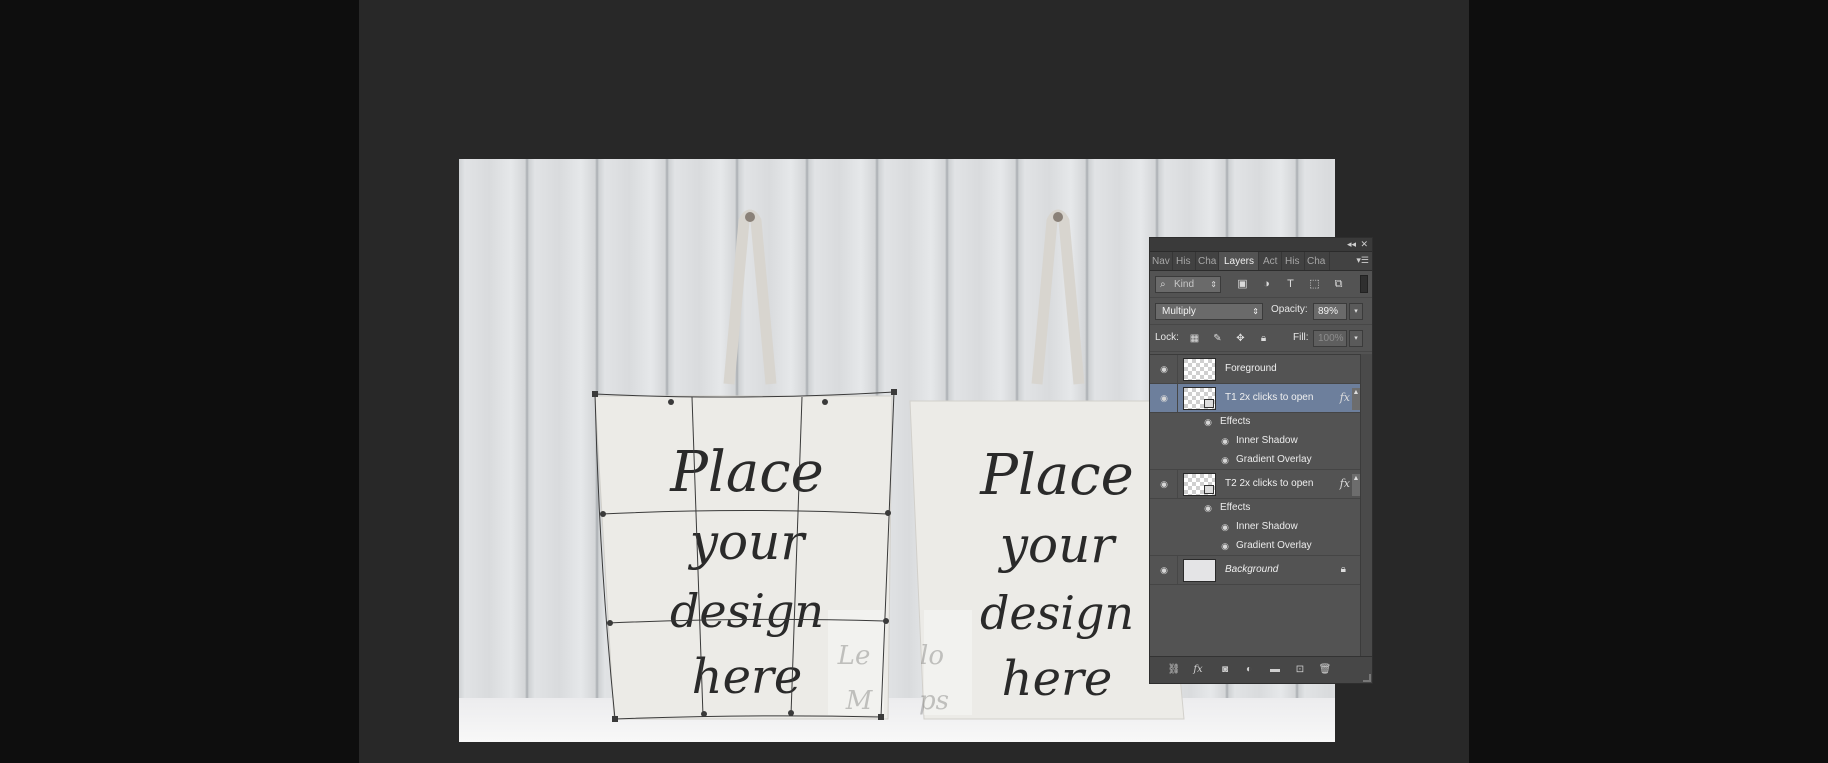  I want to click on blend-mode-select: Multiply ⇕, so click(1209, 311).